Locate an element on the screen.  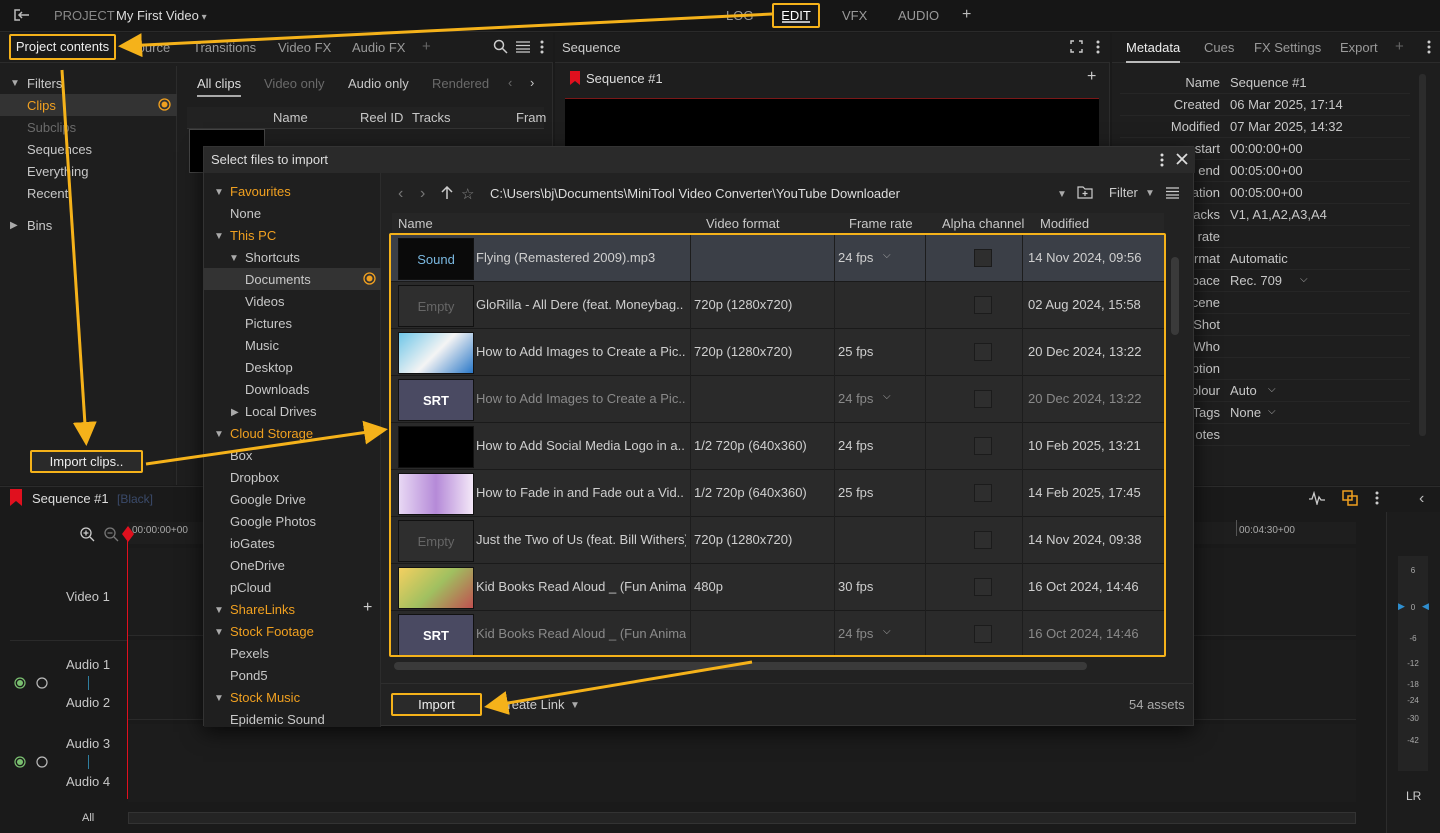
path-dropdown-icon: ▼ is located at coordinates (1062, 194).